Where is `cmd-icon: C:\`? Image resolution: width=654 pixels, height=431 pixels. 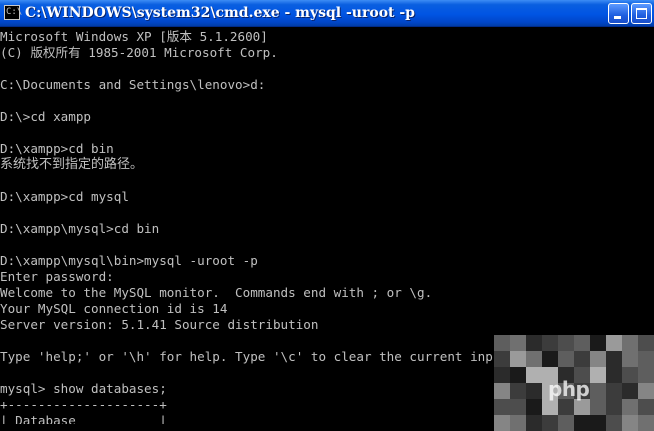 cmd-icon: C:\ is located at coordinates (13, 12).